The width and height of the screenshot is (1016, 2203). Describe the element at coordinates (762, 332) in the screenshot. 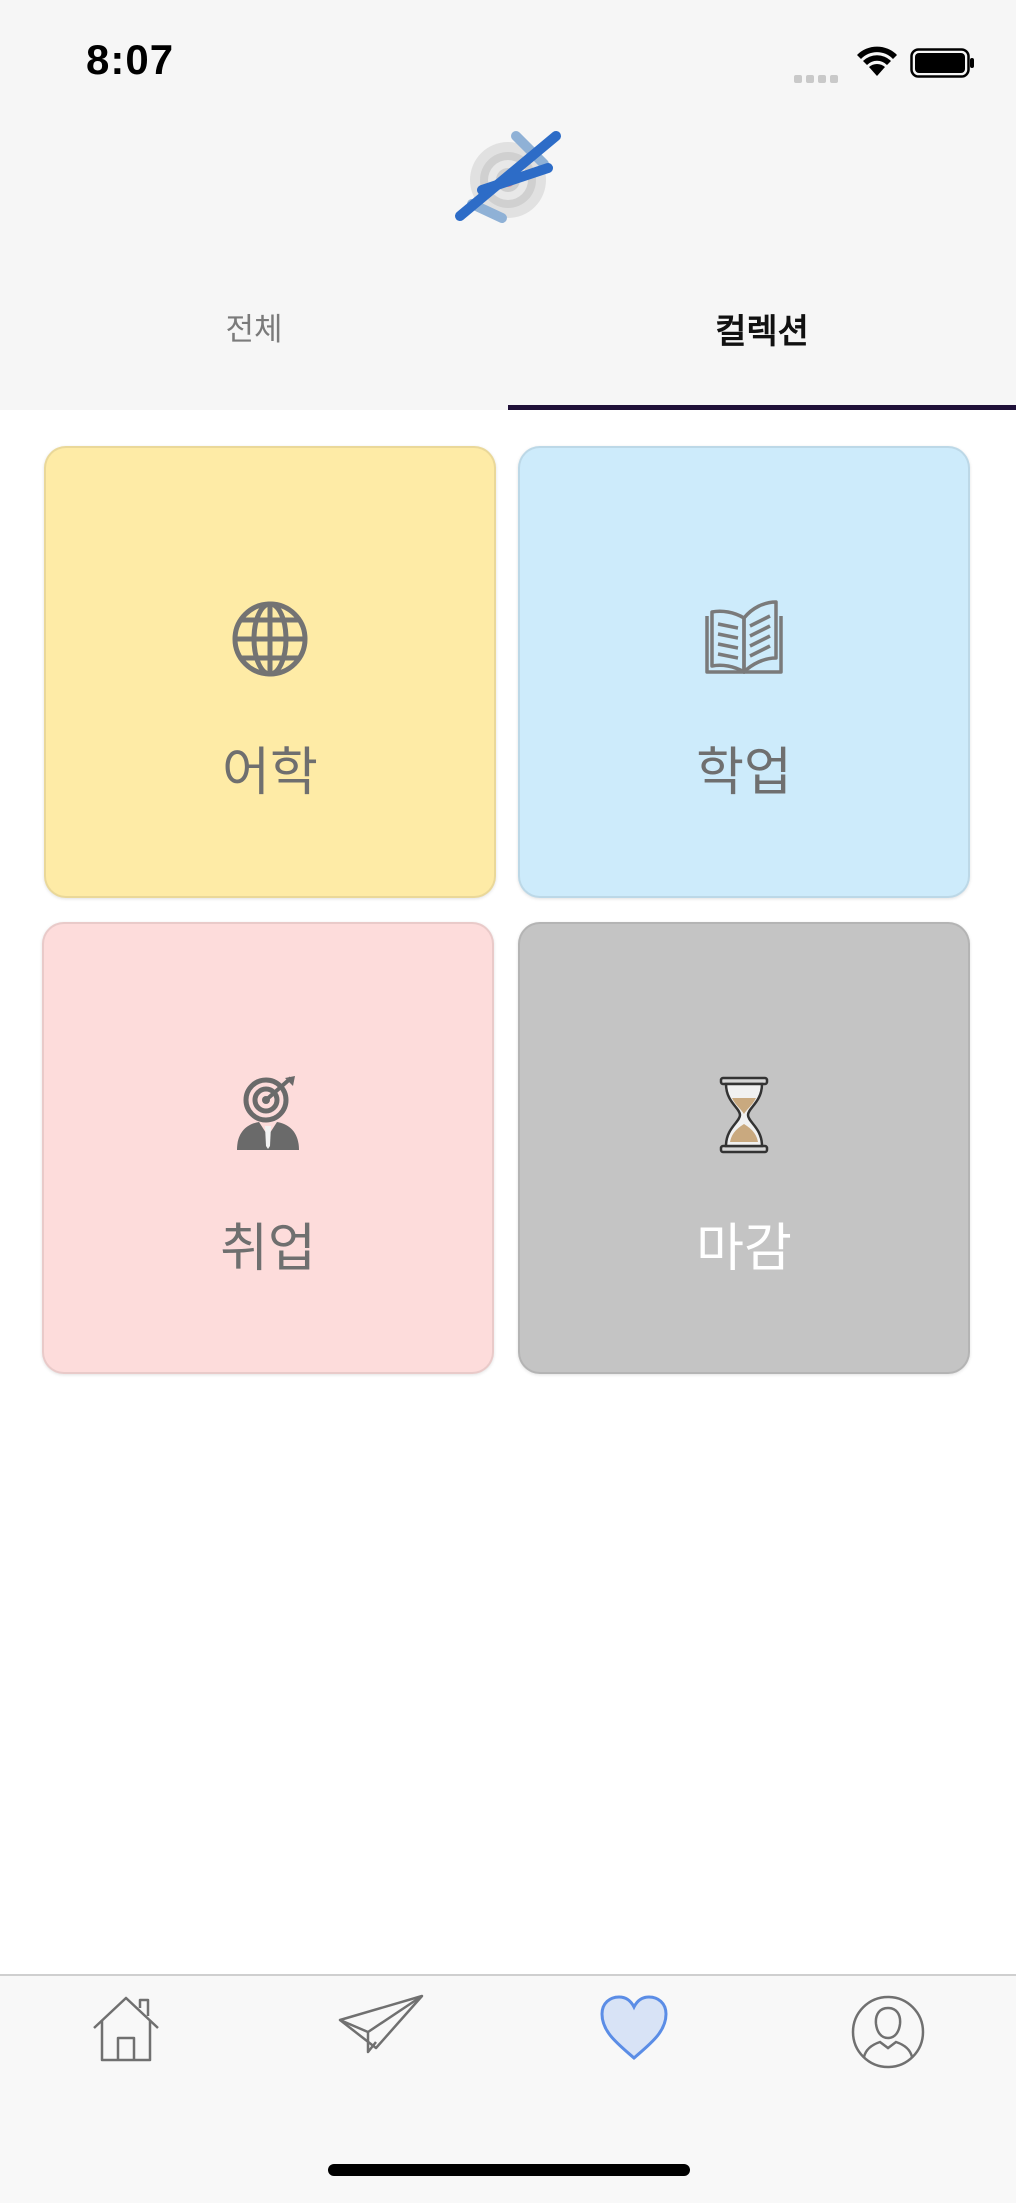

I see `tab-collection-label: 컬렉션` at that location.